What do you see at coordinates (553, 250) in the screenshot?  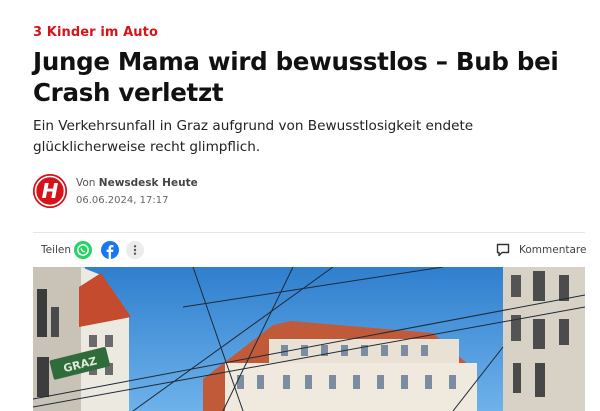 I see `comments-label: Kommentare` at bounding box center [553, 250].